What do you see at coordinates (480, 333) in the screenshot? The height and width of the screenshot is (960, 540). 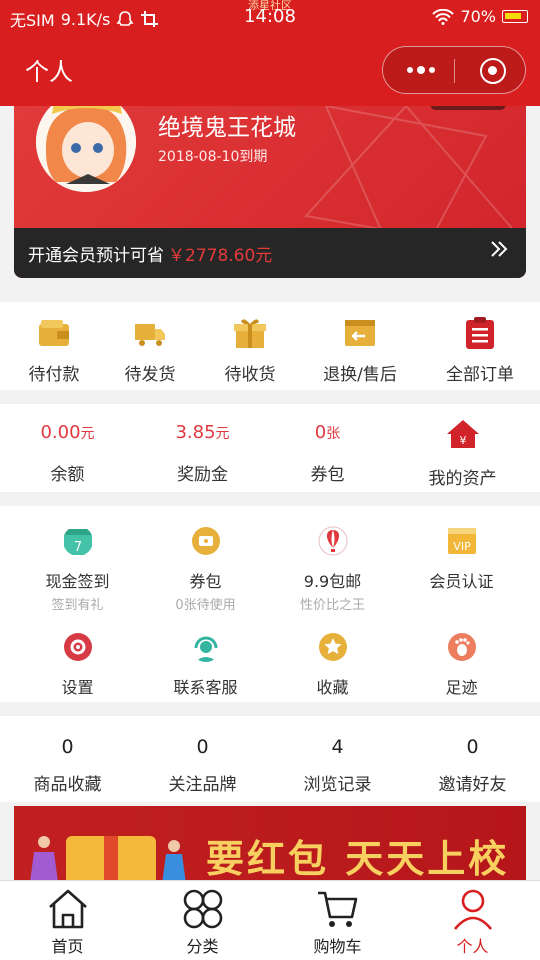 I see `order-list-icon` at bounding box center [480, 333].